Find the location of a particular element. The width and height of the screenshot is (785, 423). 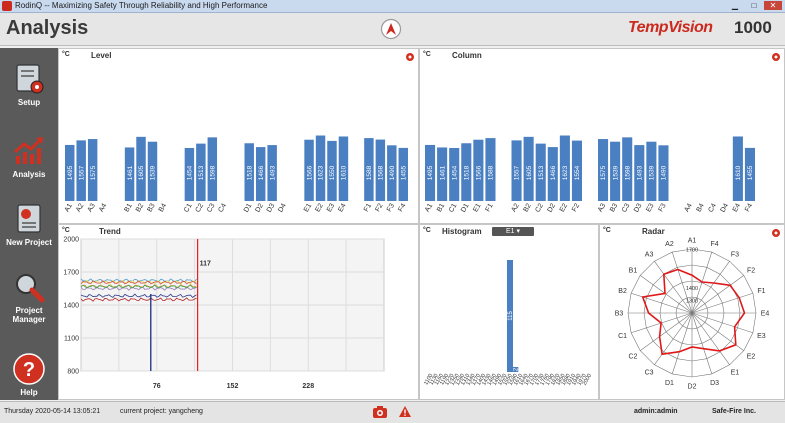

category-label: A1 is located at coordinates (69, 207).